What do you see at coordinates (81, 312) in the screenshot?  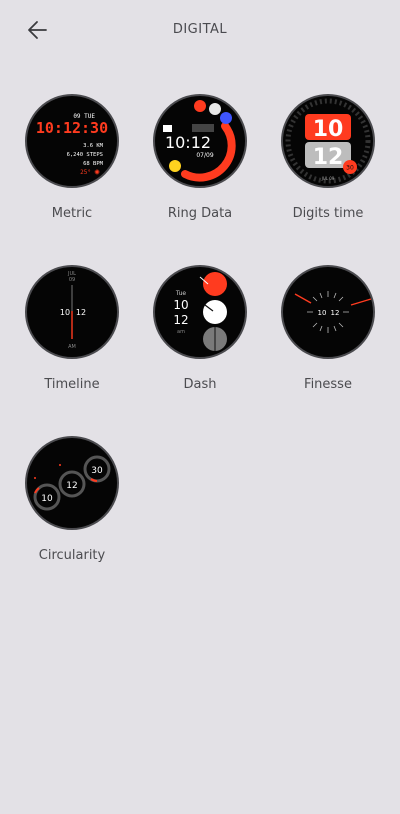 I see `timeline-minute: 12` at bounding box center [81, 312].